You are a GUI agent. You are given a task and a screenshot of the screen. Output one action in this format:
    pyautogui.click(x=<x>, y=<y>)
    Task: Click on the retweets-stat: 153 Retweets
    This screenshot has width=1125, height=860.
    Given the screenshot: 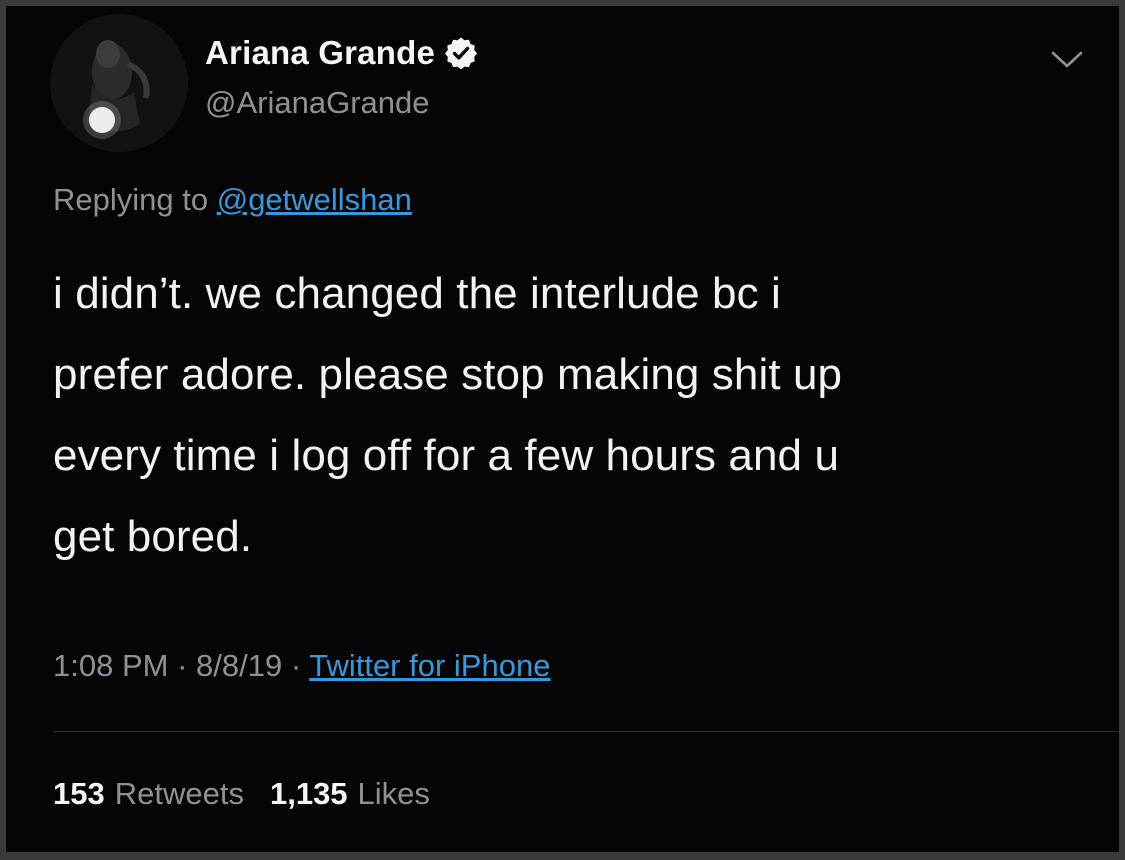 What is the action you would take?
    pyautogui.click(x=148, y=794)
    